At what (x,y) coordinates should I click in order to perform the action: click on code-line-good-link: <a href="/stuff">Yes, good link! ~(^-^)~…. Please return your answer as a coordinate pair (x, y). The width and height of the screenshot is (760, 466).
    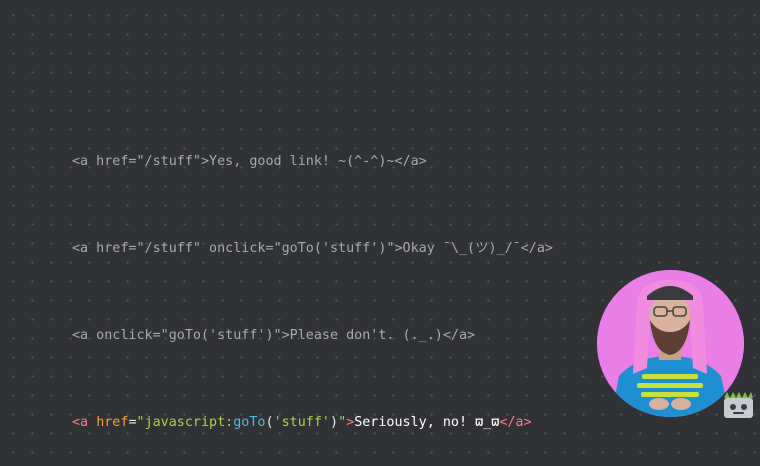
    Looking at the image, I should click on (249, 161).